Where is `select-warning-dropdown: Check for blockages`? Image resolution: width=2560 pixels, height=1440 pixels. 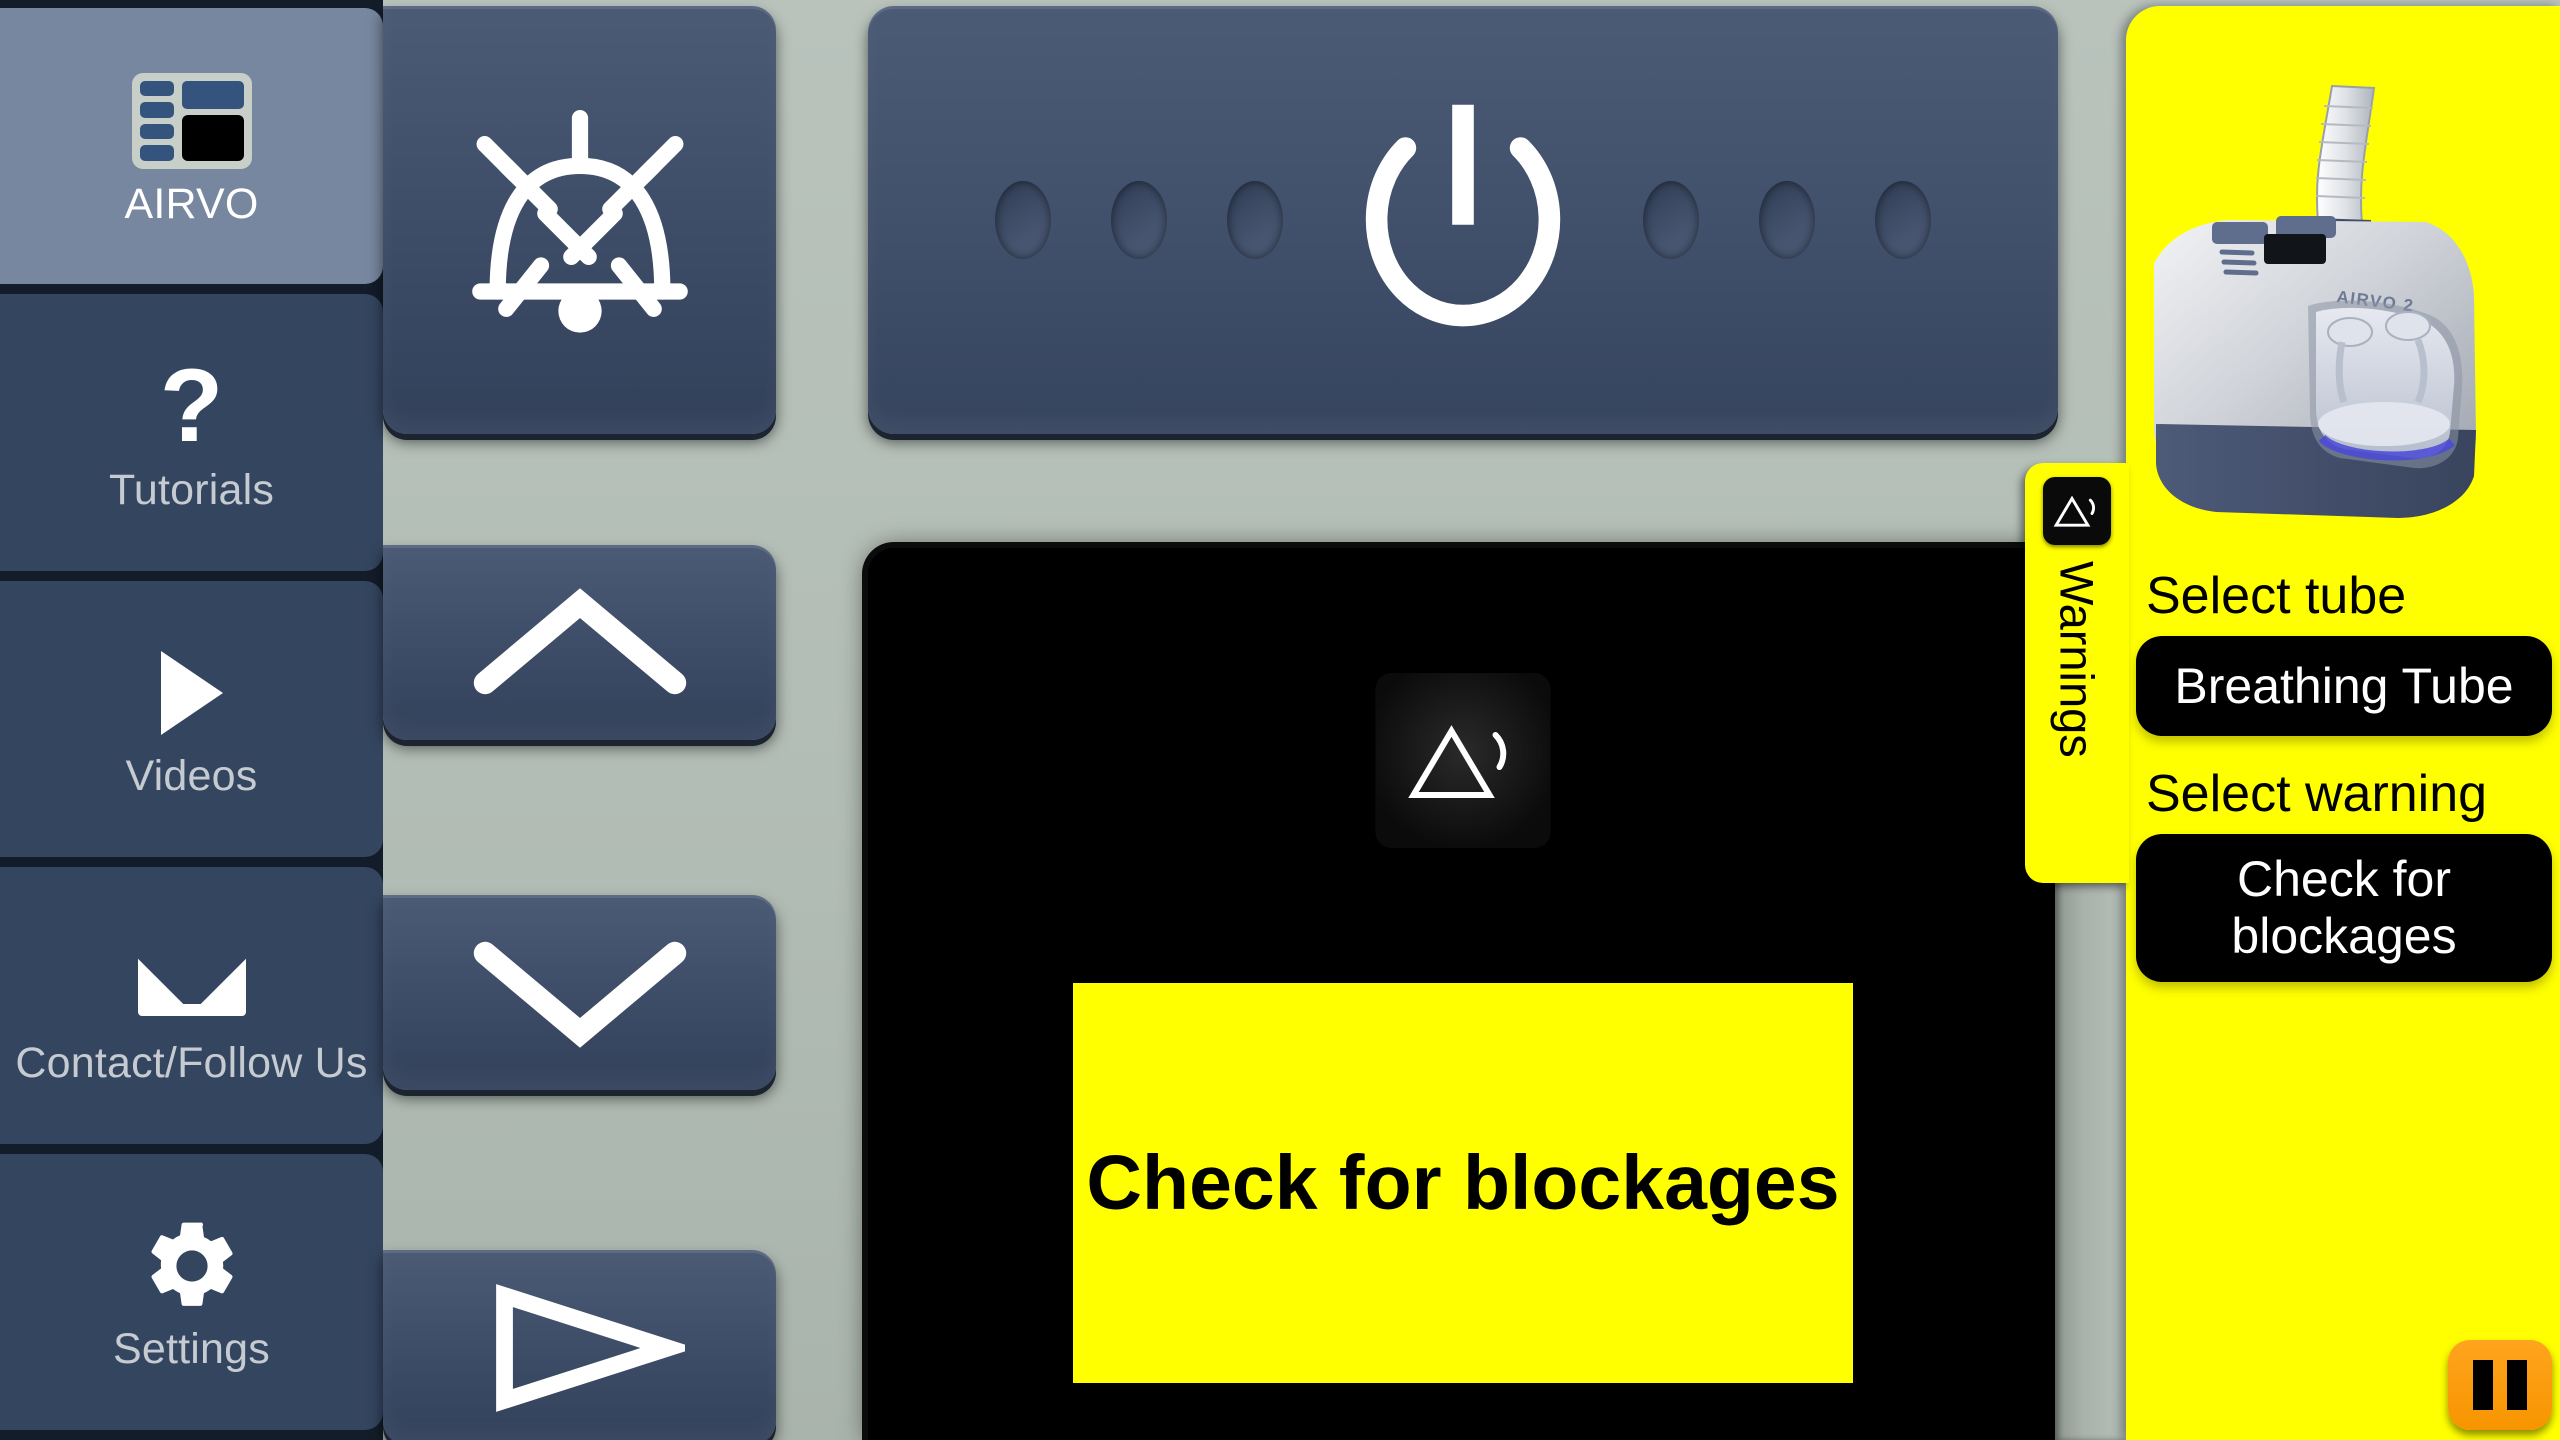 select-warning-dropdown: Check for blockages is located at coordinates (2344, 908).